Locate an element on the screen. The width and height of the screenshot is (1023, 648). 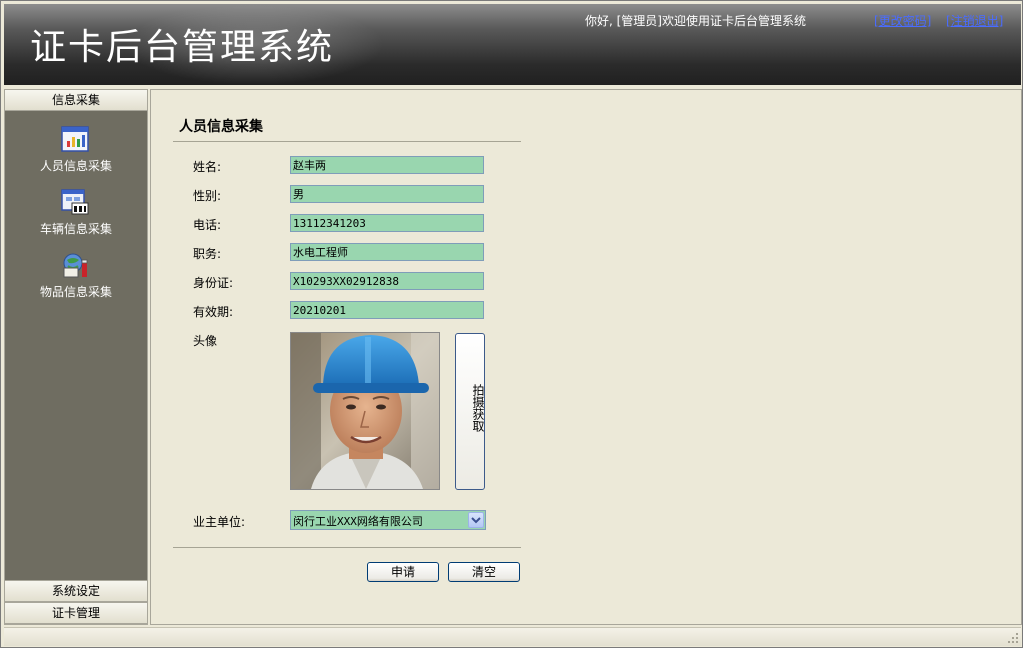
clear-button: 清空 is located at coordinates (484, 572).